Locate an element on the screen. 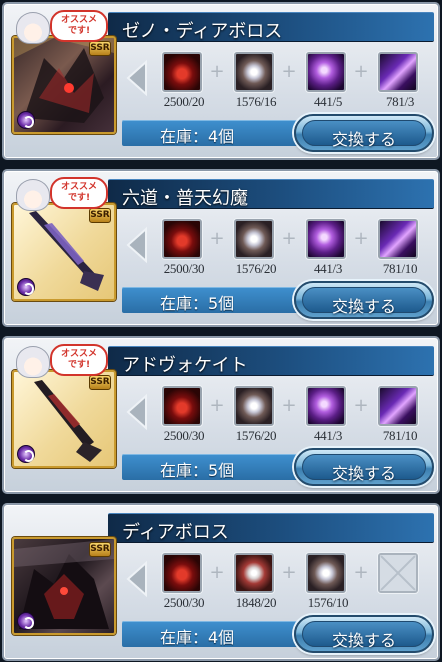  red-silver-orb-icon is located at coordinates (254, 573).